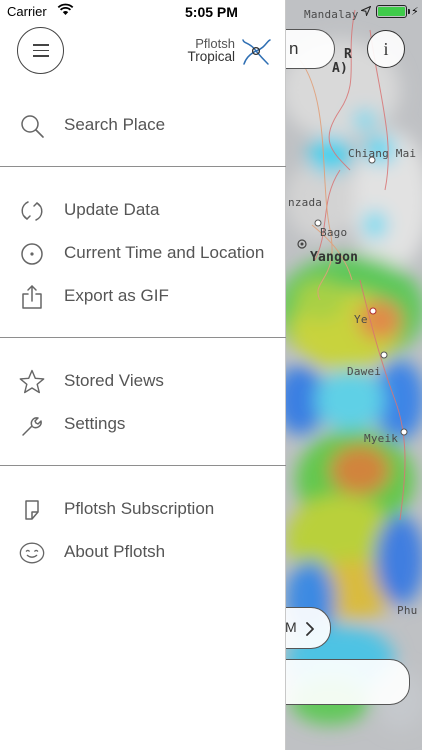 The width and height of the screenshot is (422, 750). What do you see at coordinates (143, 424) in the screenshot?
I see `menu-item-settings: Settings` at bounding box center [143, 424].